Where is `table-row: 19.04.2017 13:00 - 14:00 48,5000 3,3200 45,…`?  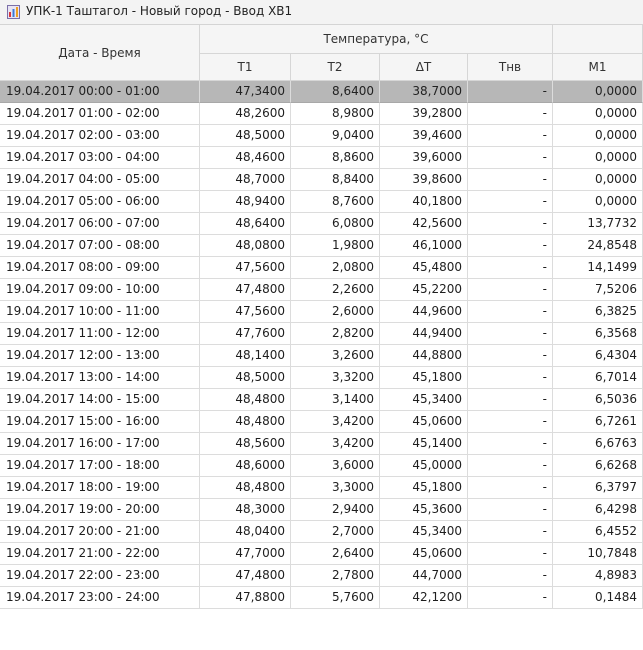
table-row: 19.04.2017 13:00 - 14:00 48,5000 3,3200 45,… is located at coordinates (321, 378).